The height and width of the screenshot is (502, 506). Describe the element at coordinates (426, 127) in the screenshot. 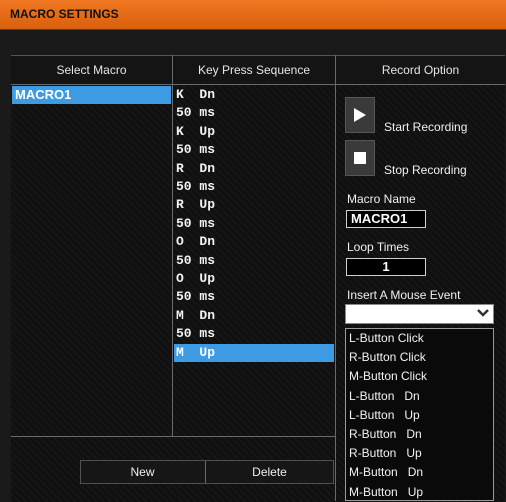

I see `start-recording-label: Start Recording` at that location.